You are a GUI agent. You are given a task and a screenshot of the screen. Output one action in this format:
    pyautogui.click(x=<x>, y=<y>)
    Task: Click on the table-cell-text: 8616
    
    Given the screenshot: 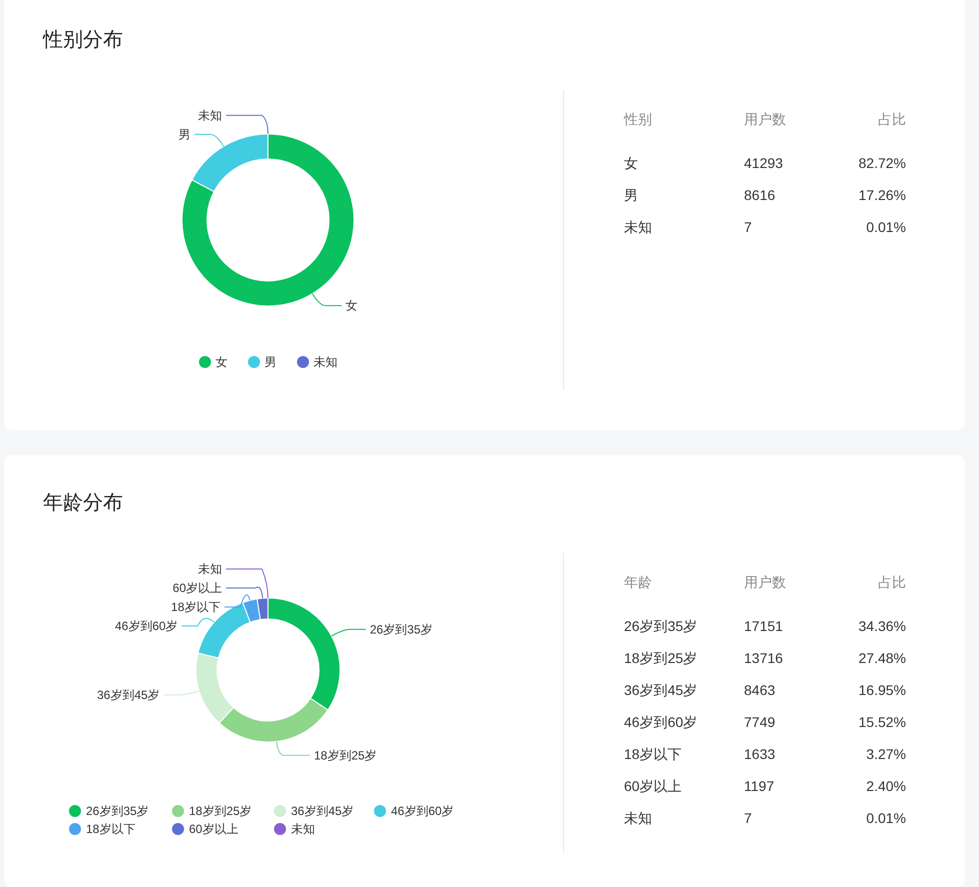 What is the action you would take?
    pyautogui.click(x=760, y=195)
    